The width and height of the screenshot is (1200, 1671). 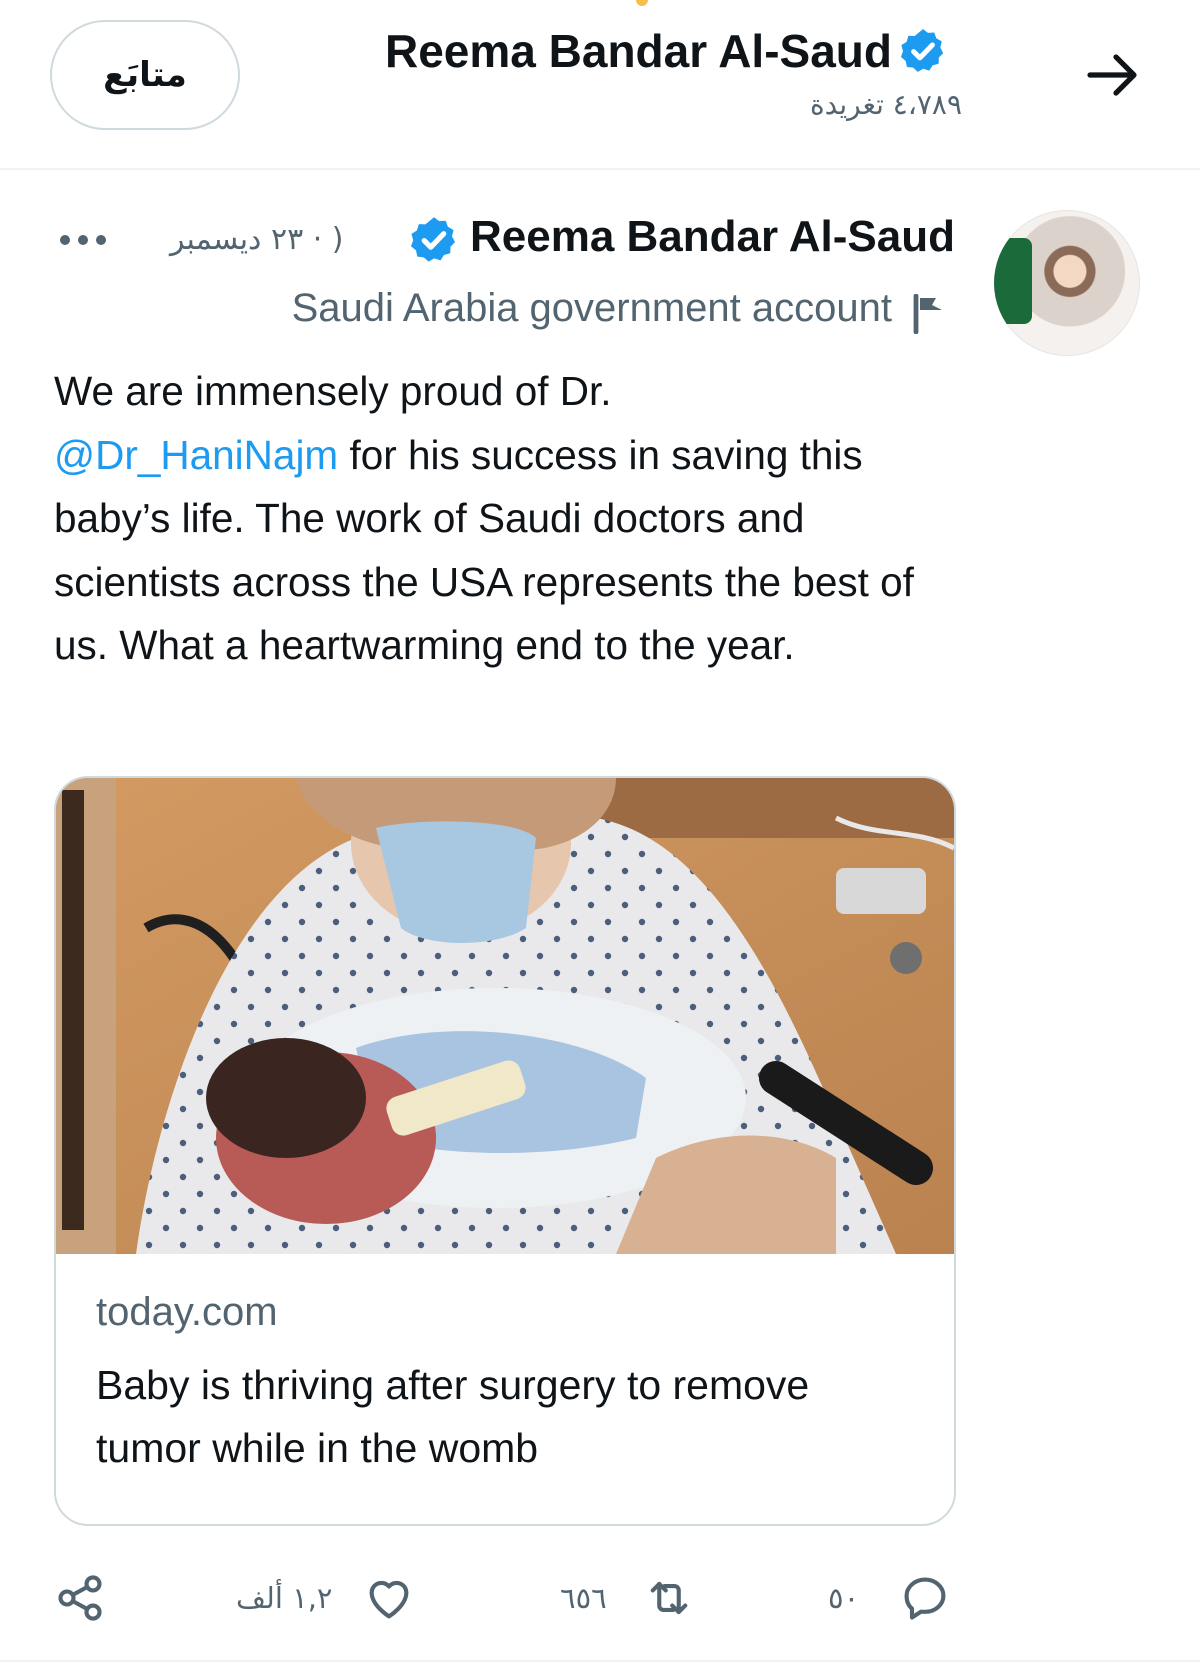 What do you see at coordinates (389, 1598) in the screenshot?
I see `like-icon` at bounding box center [389, 1598].